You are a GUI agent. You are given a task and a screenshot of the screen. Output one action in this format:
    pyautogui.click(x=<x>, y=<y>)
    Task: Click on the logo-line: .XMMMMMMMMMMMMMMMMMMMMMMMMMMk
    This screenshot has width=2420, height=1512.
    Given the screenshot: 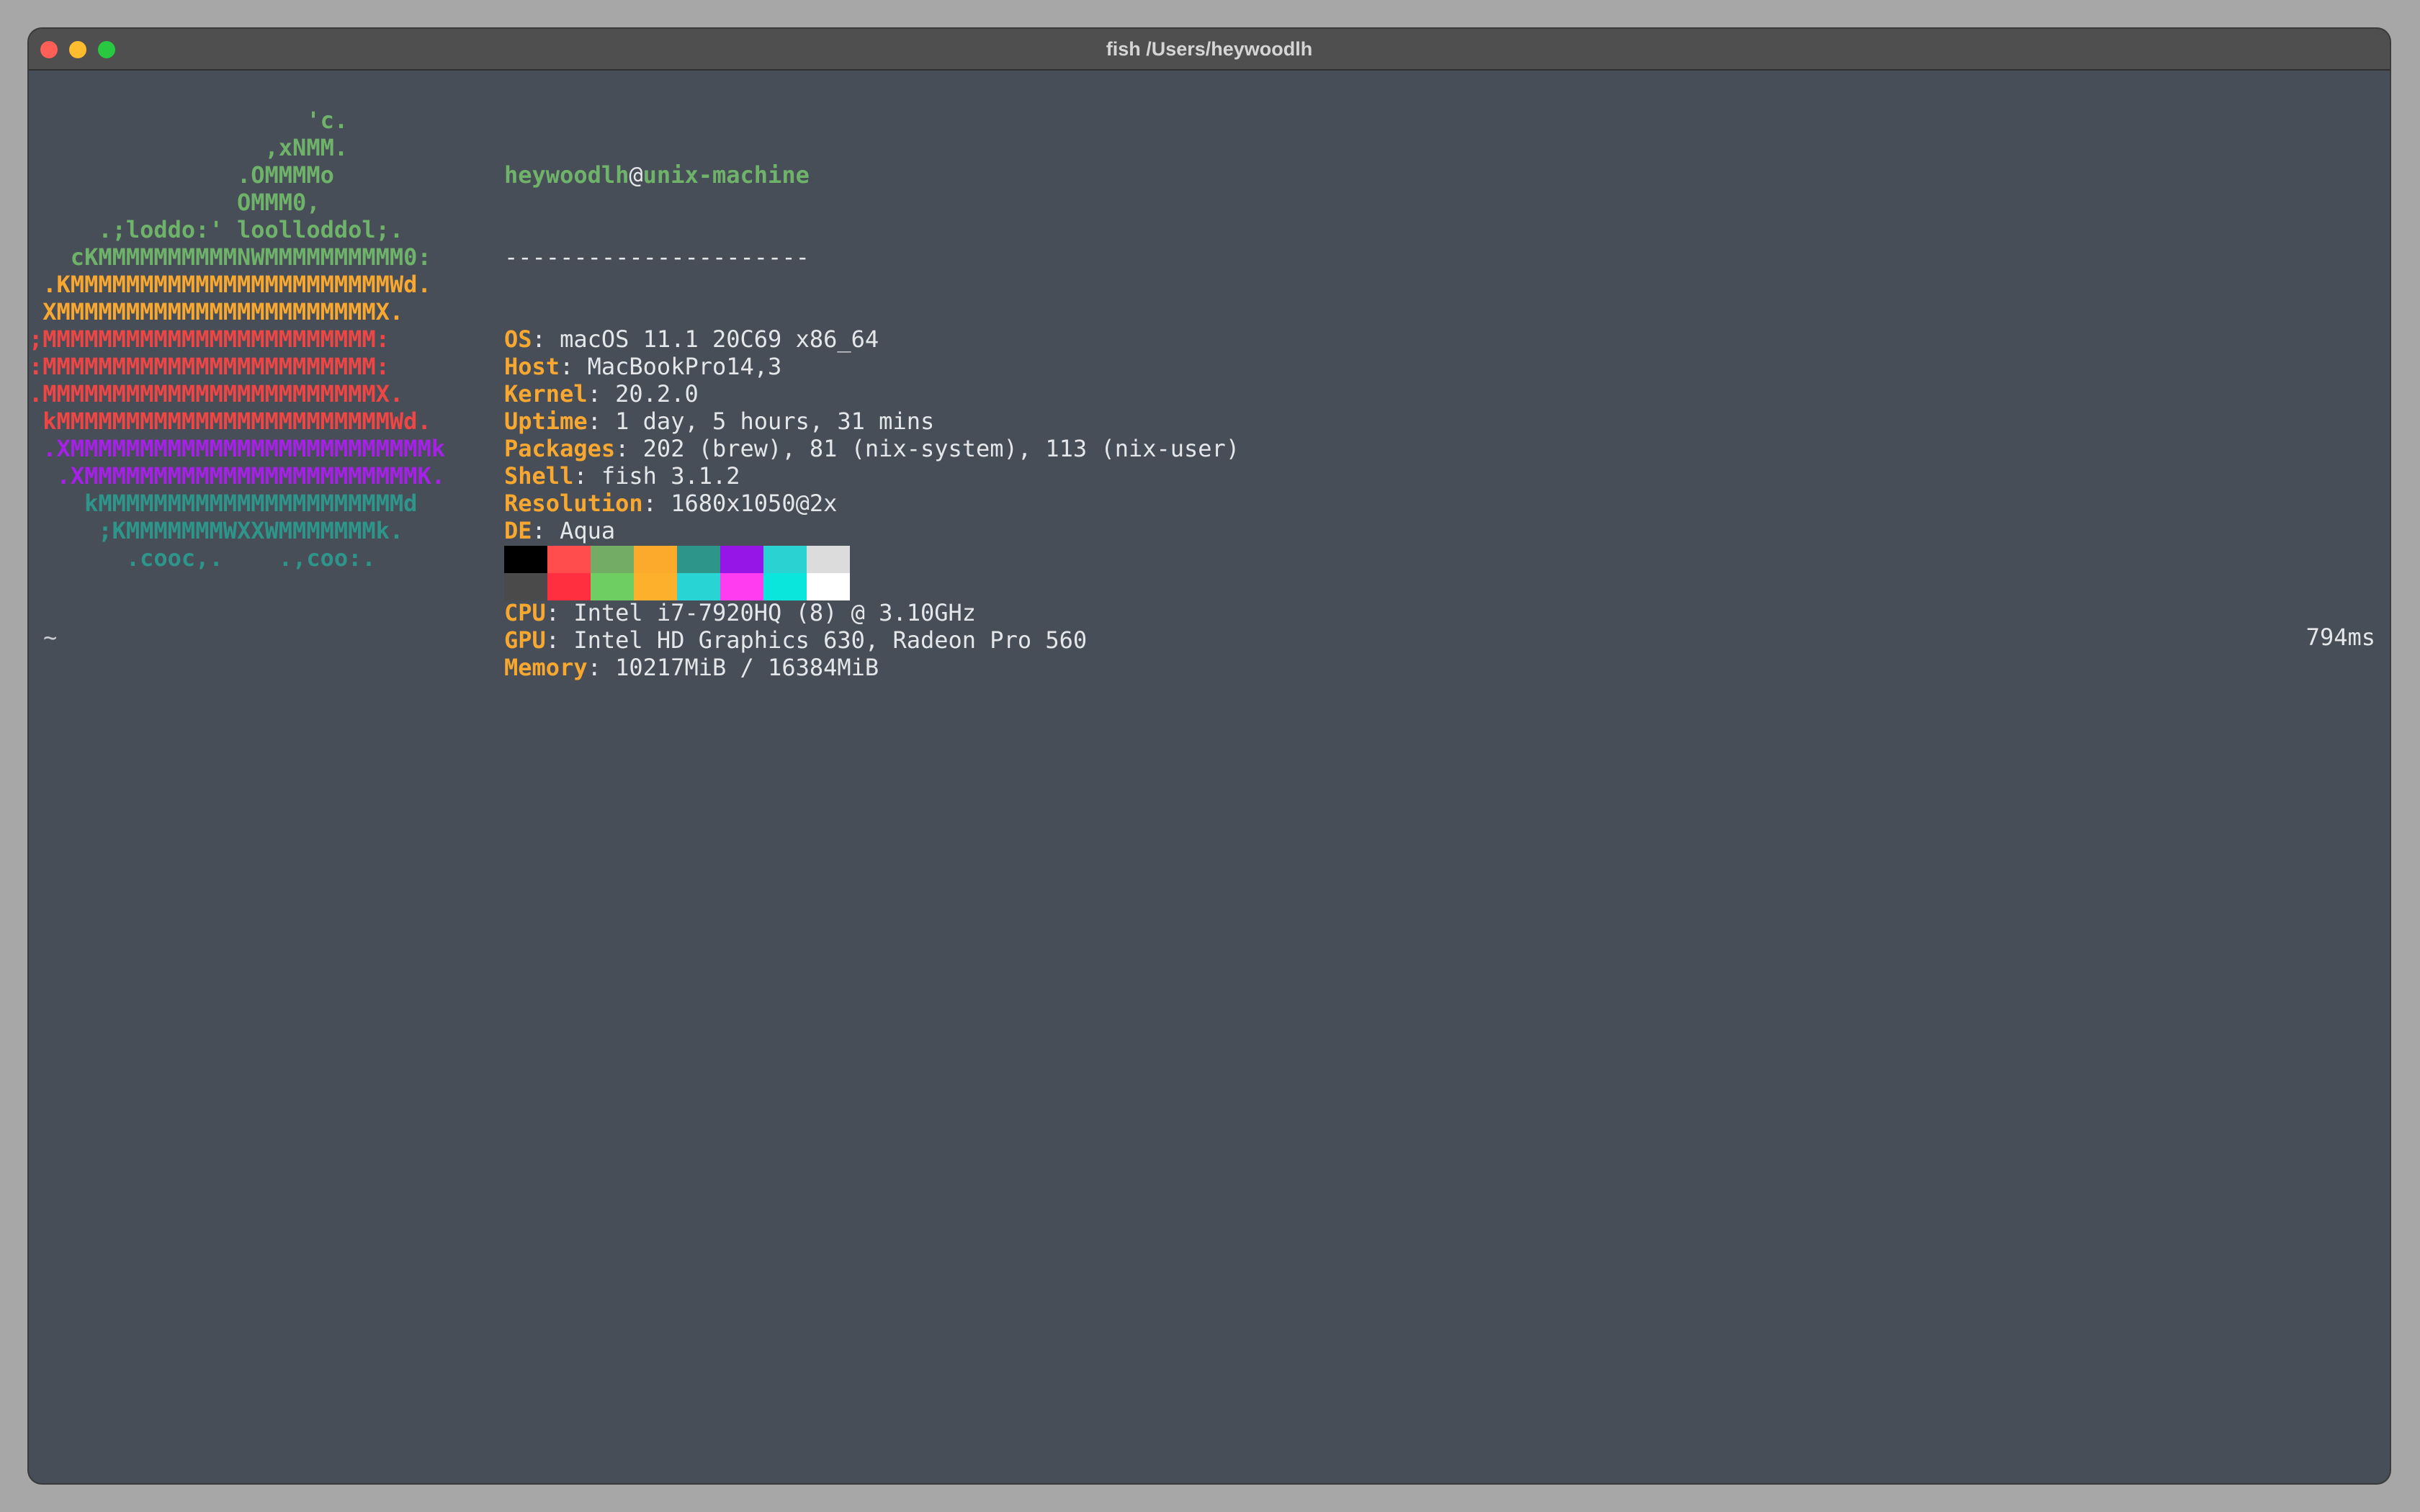 What is the action you would take?
    pyautogui.click(x=237, y=448)
    